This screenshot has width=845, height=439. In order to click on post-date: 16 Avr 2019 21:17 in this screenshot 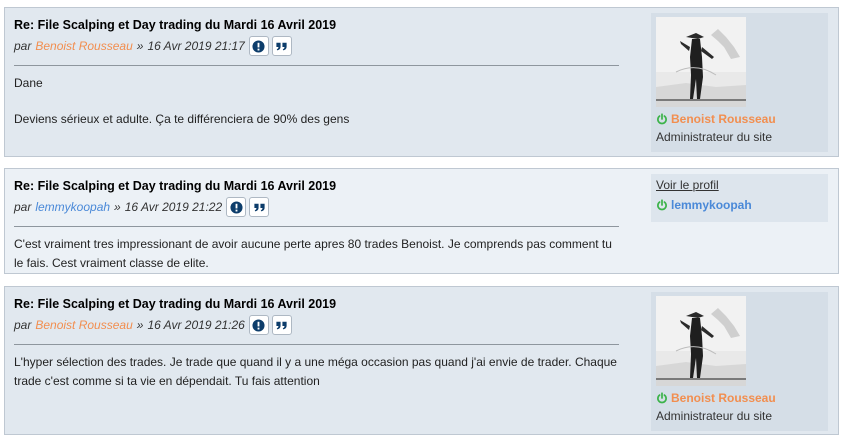, I will do `click(196, 46)`.